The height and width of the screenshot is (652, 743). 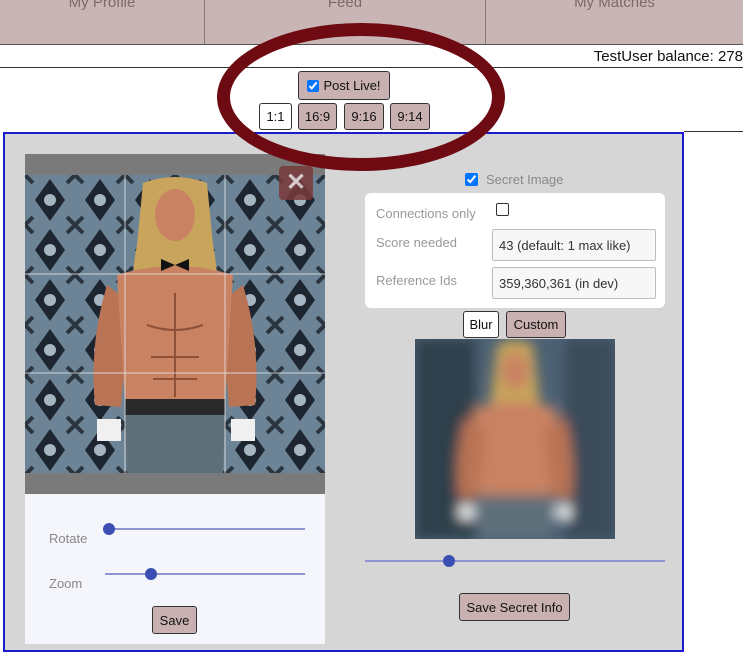 I want to click on zoom-slider-thumb, so click(x=151, y=574).